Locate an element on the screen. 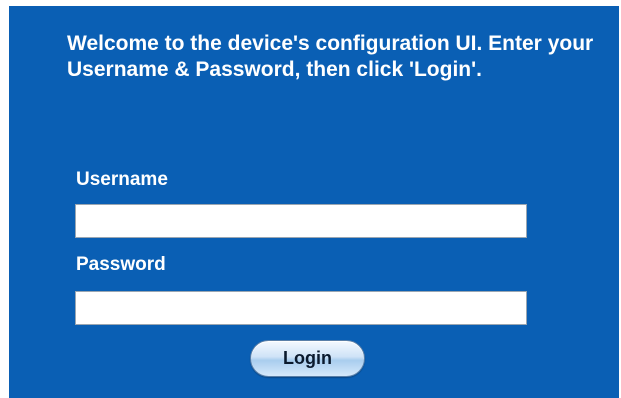 The width and height of the screenshot is (621, 398). username-label: Username is located at coordinates (122, 179).